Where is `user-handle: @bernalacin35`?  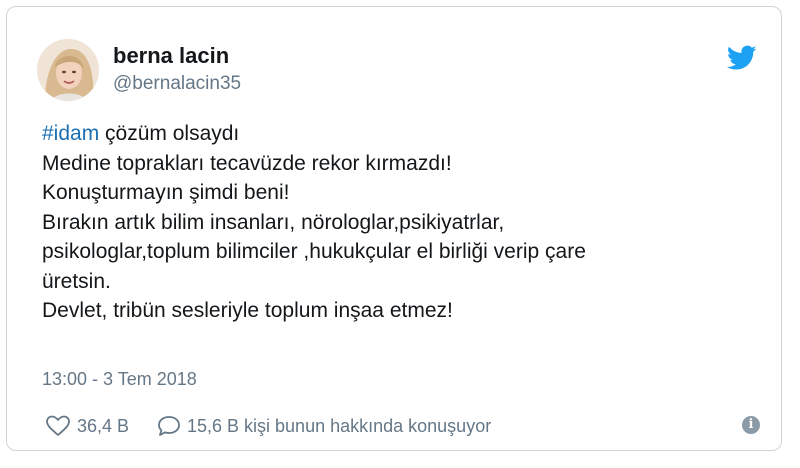
user-handle: @bernalacin35 is located at coordinates (177, 84).